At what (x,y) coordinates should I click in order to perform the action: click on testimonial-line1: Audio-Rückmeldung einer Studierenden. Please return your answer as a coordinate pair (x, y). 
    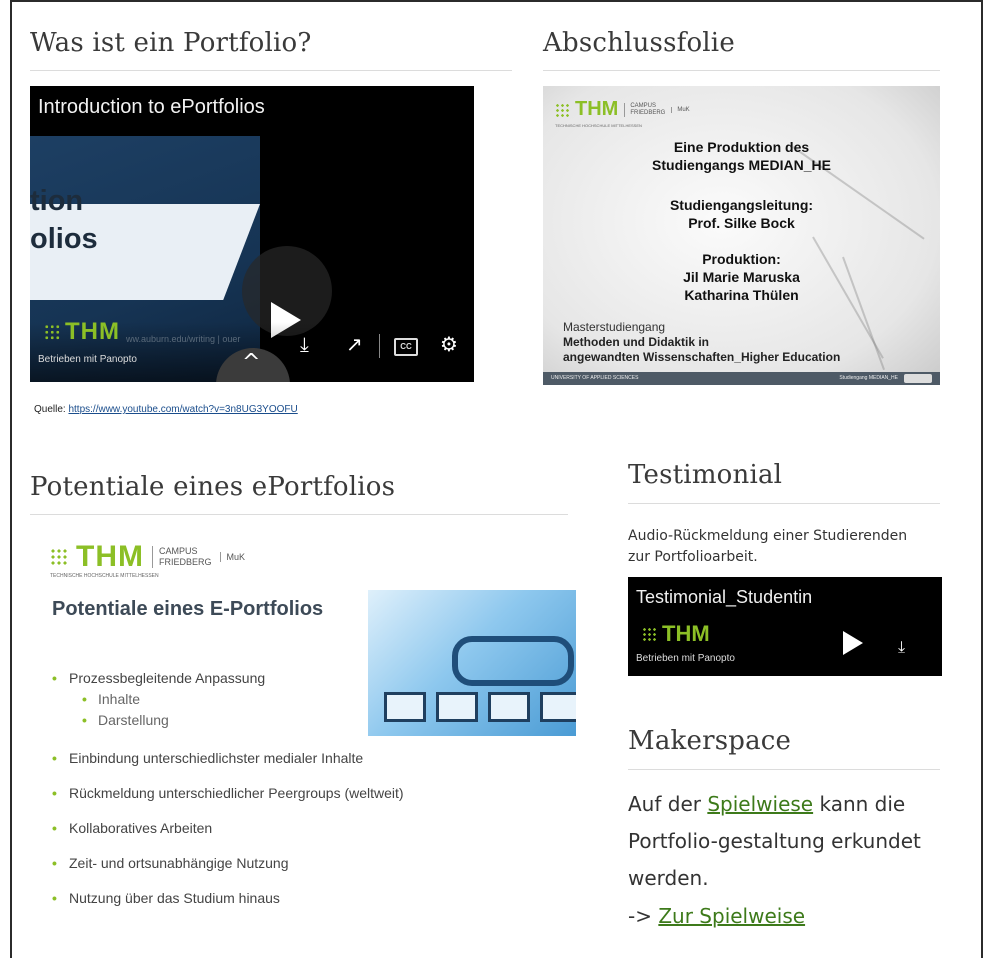
    Looking at the image, I should click on (768, 536).